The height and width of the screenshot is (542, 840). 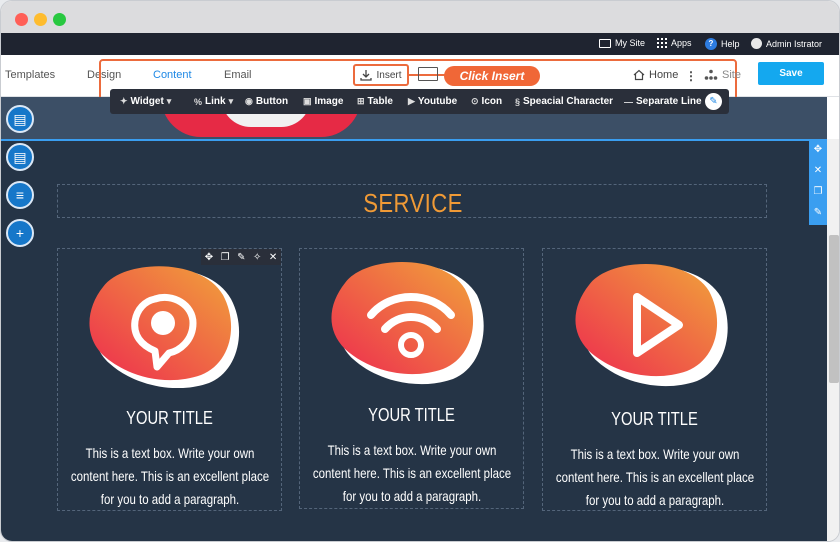 I want to click on insert-separate-line-item: — Separate Line, so click(x=663, y=101).